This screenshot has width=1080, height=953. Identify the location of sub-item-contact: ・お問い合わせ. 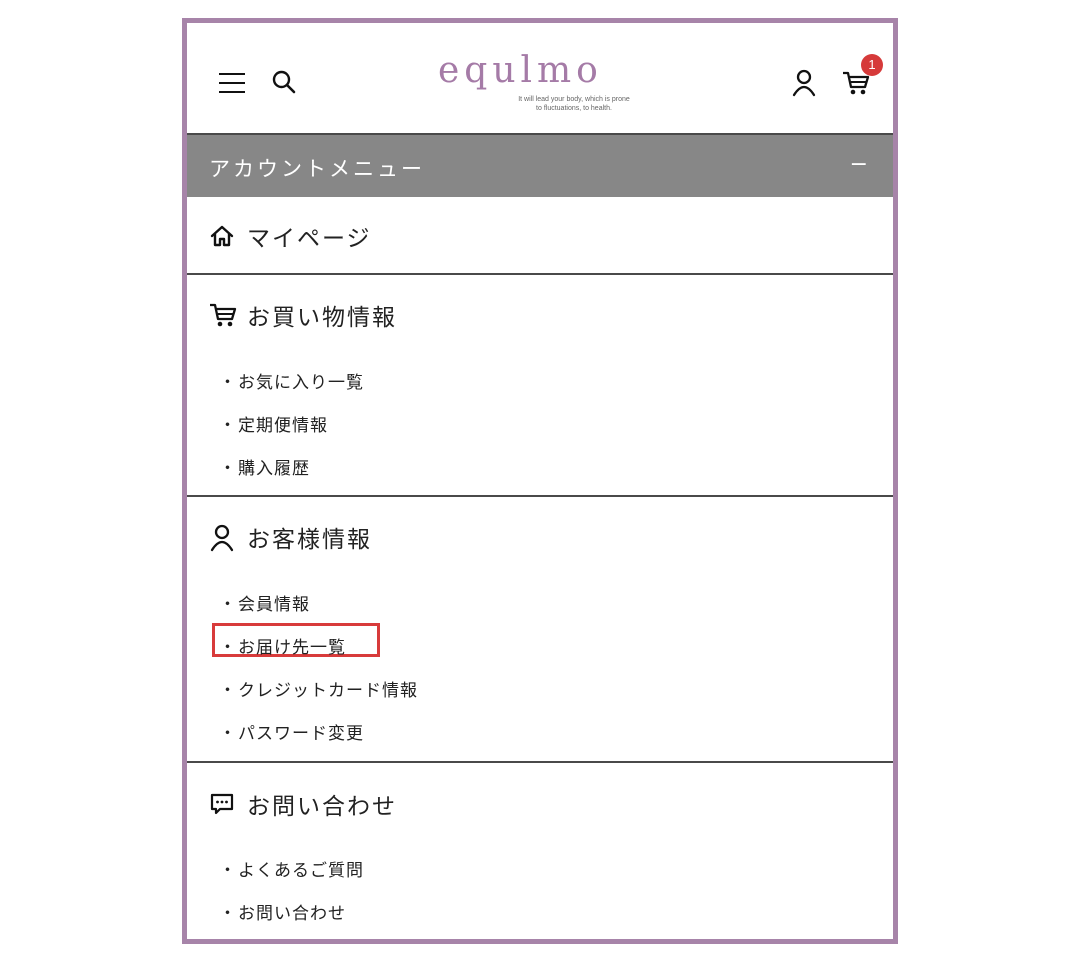
(540, 914).